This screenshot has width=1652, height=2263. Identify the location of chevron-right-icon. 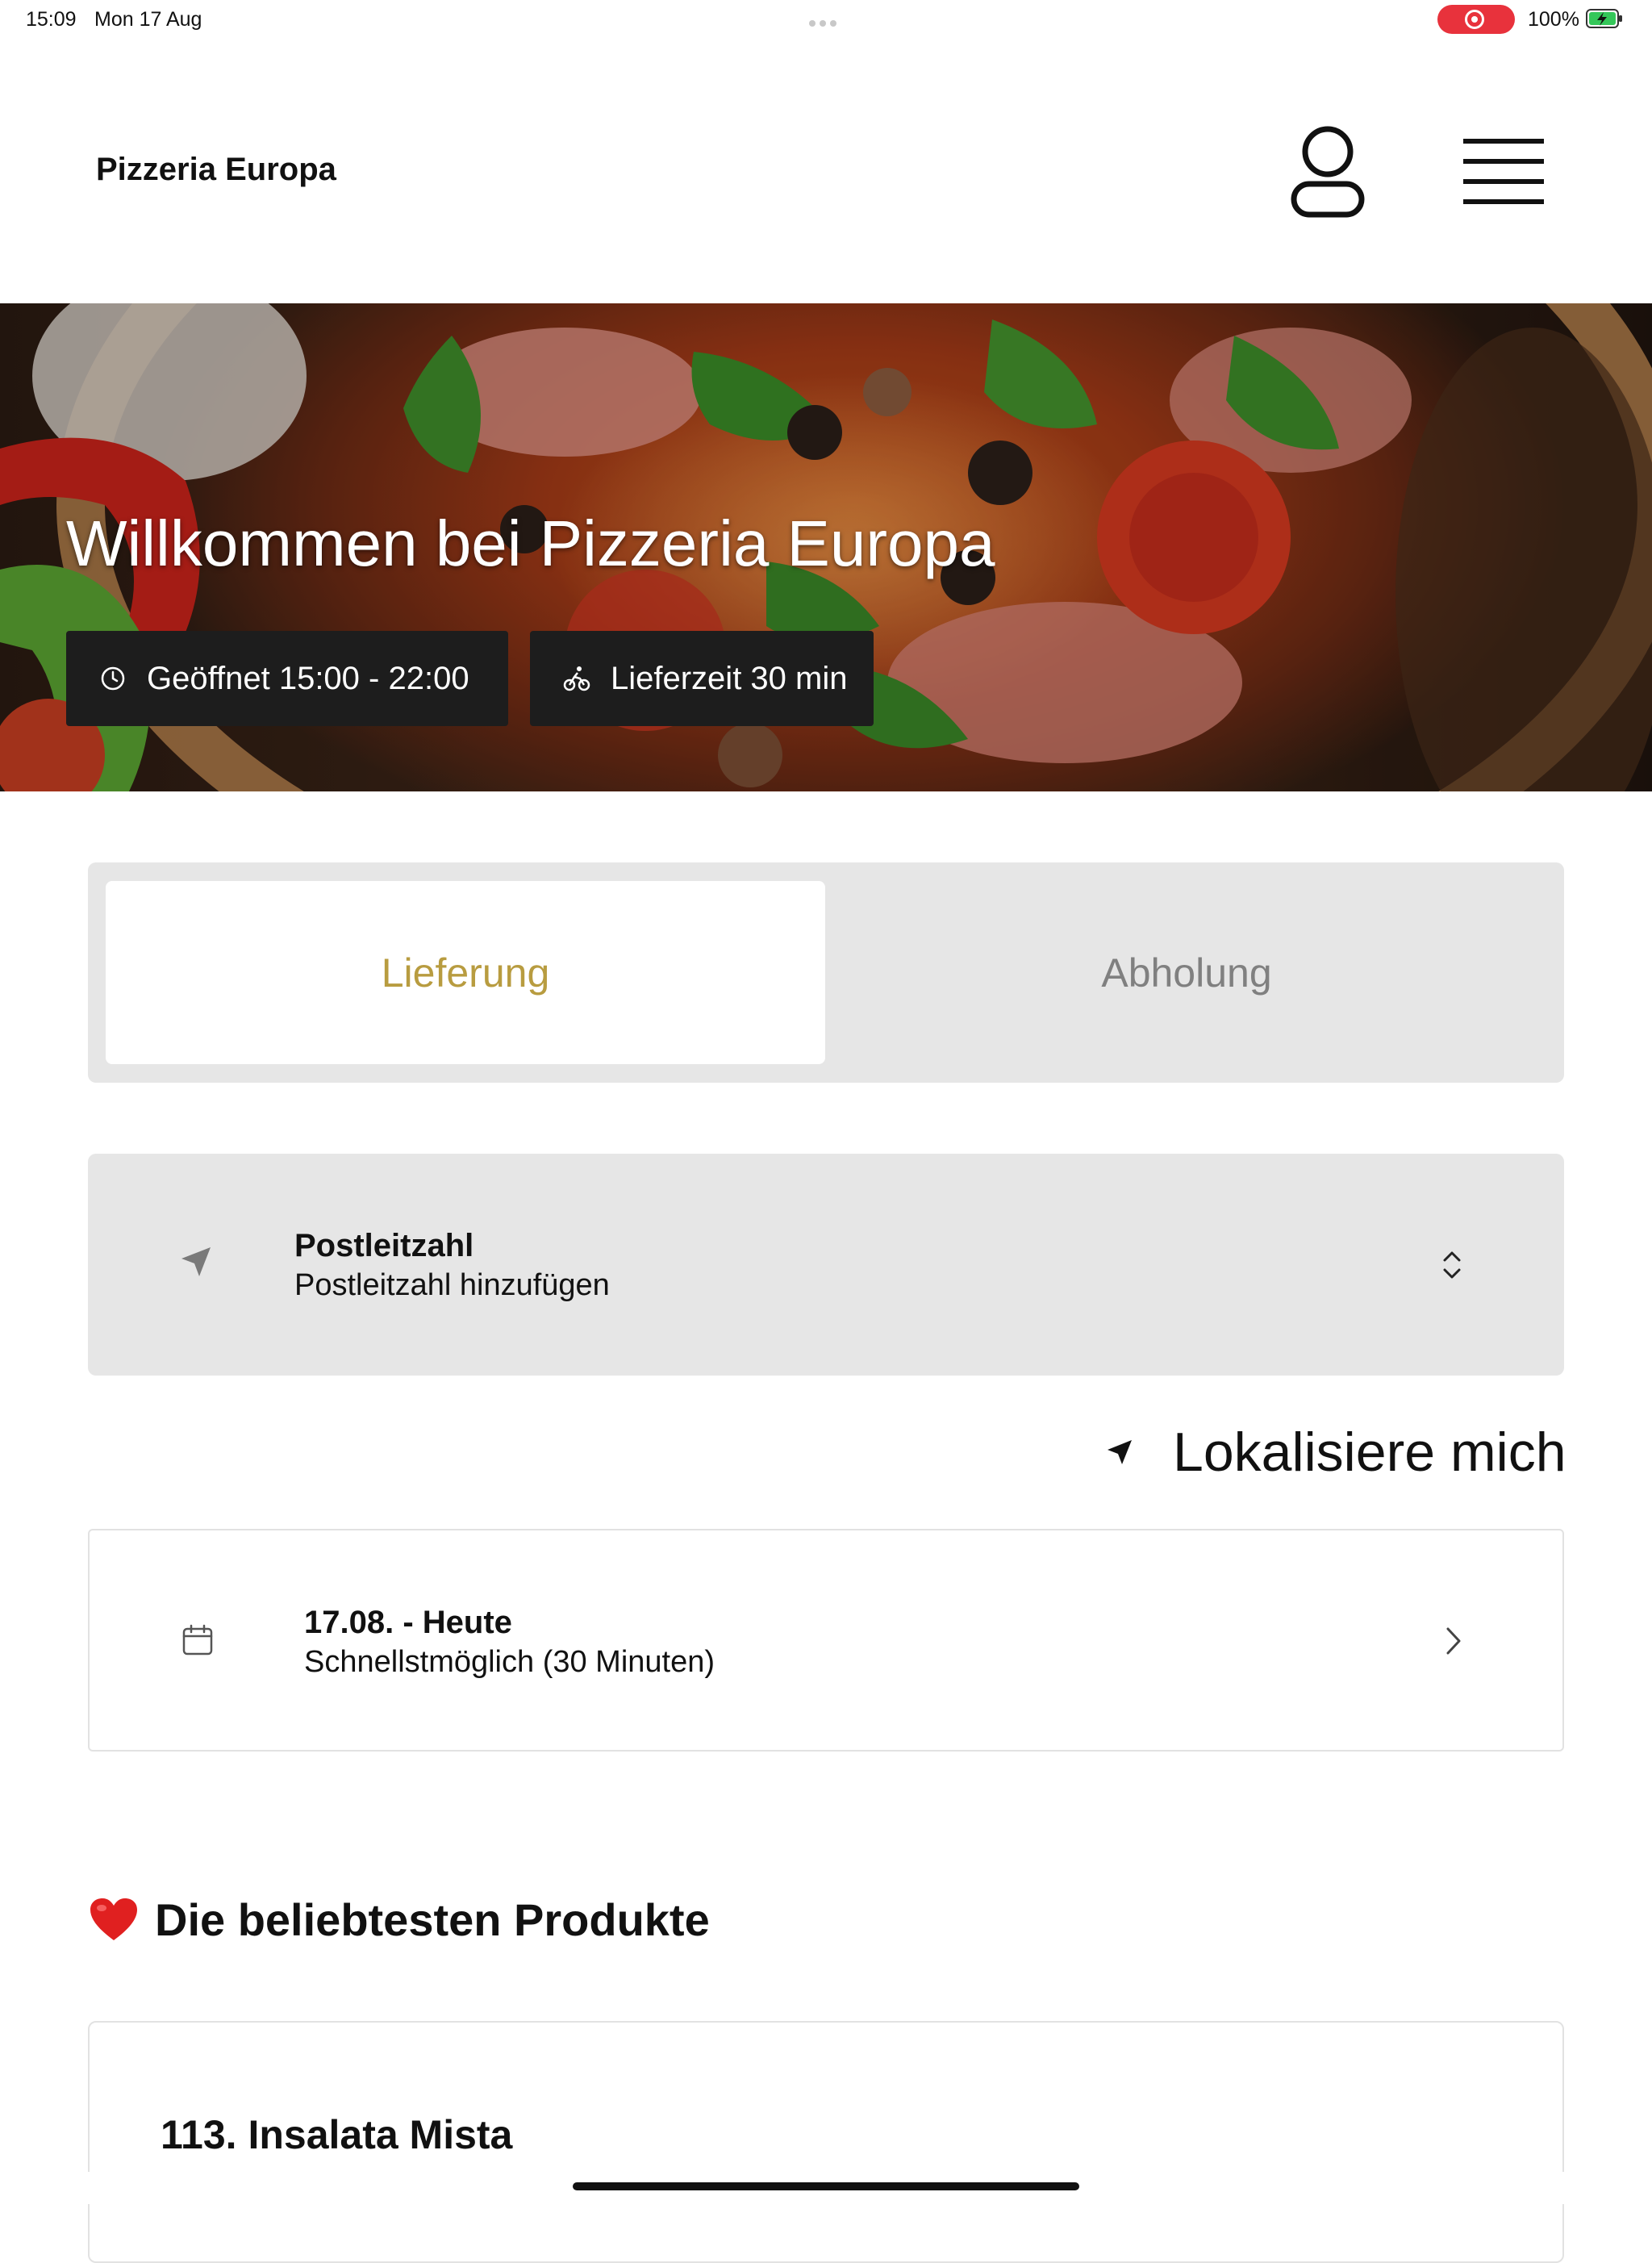
(1453, 1641).